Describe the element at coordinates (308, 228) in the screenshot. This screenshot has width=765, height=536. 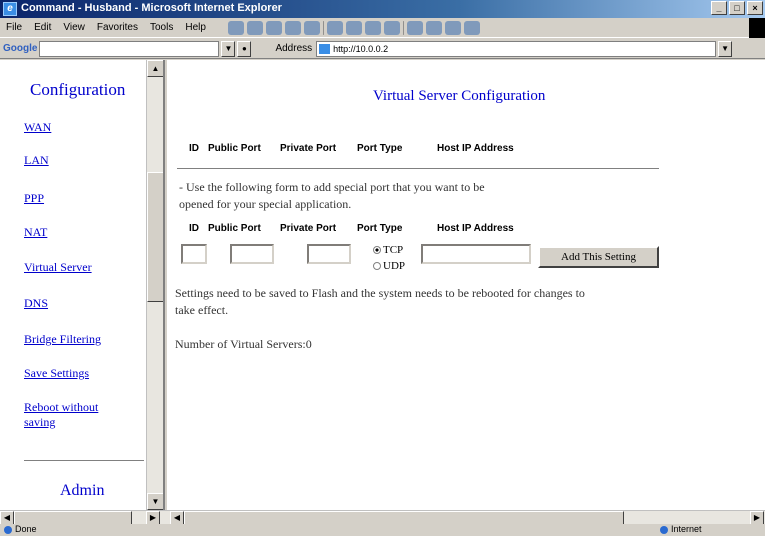
I see `form-header-private-port: Private Port` at that location.